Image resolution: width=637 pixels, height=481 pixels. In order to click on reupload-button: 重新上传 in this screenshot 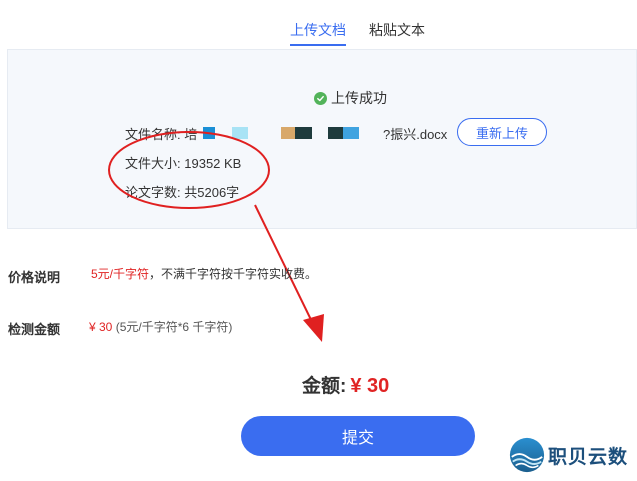, I will do `click(502, 132)`.